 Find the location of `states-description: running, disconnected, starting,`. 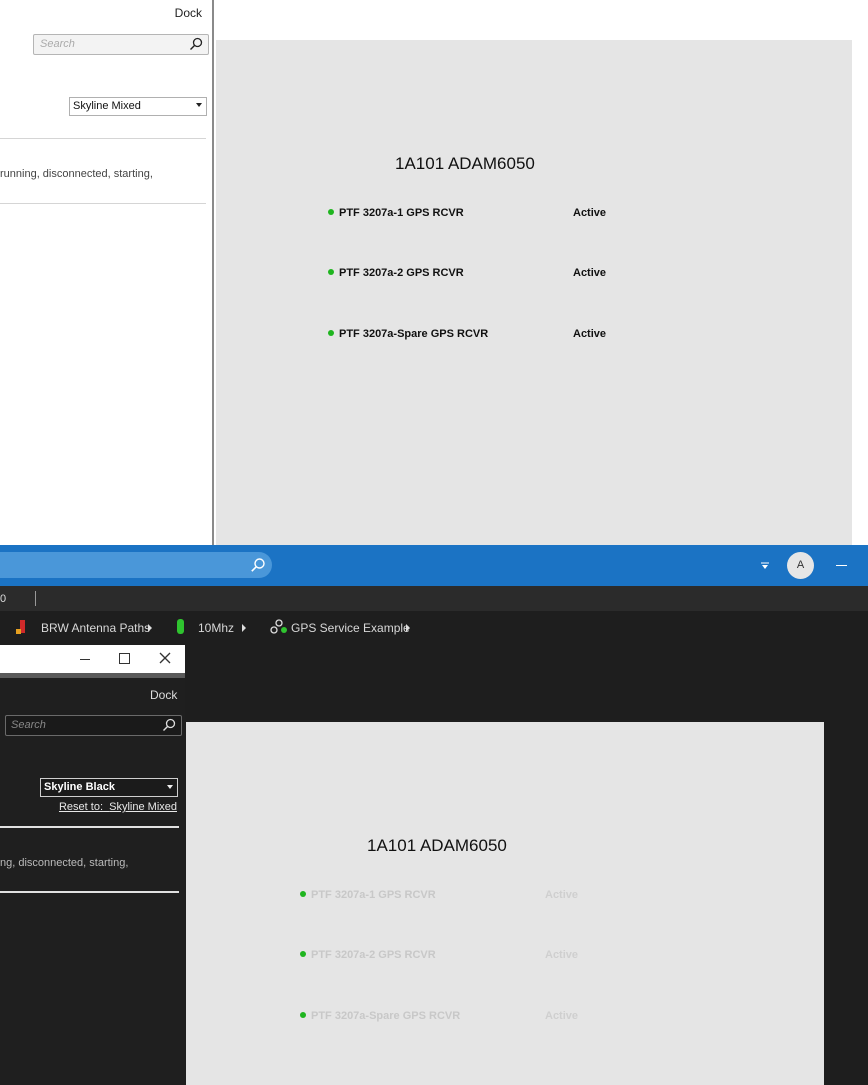

states-description: running, disconnected, starting, is located at coordinates (76, 174).